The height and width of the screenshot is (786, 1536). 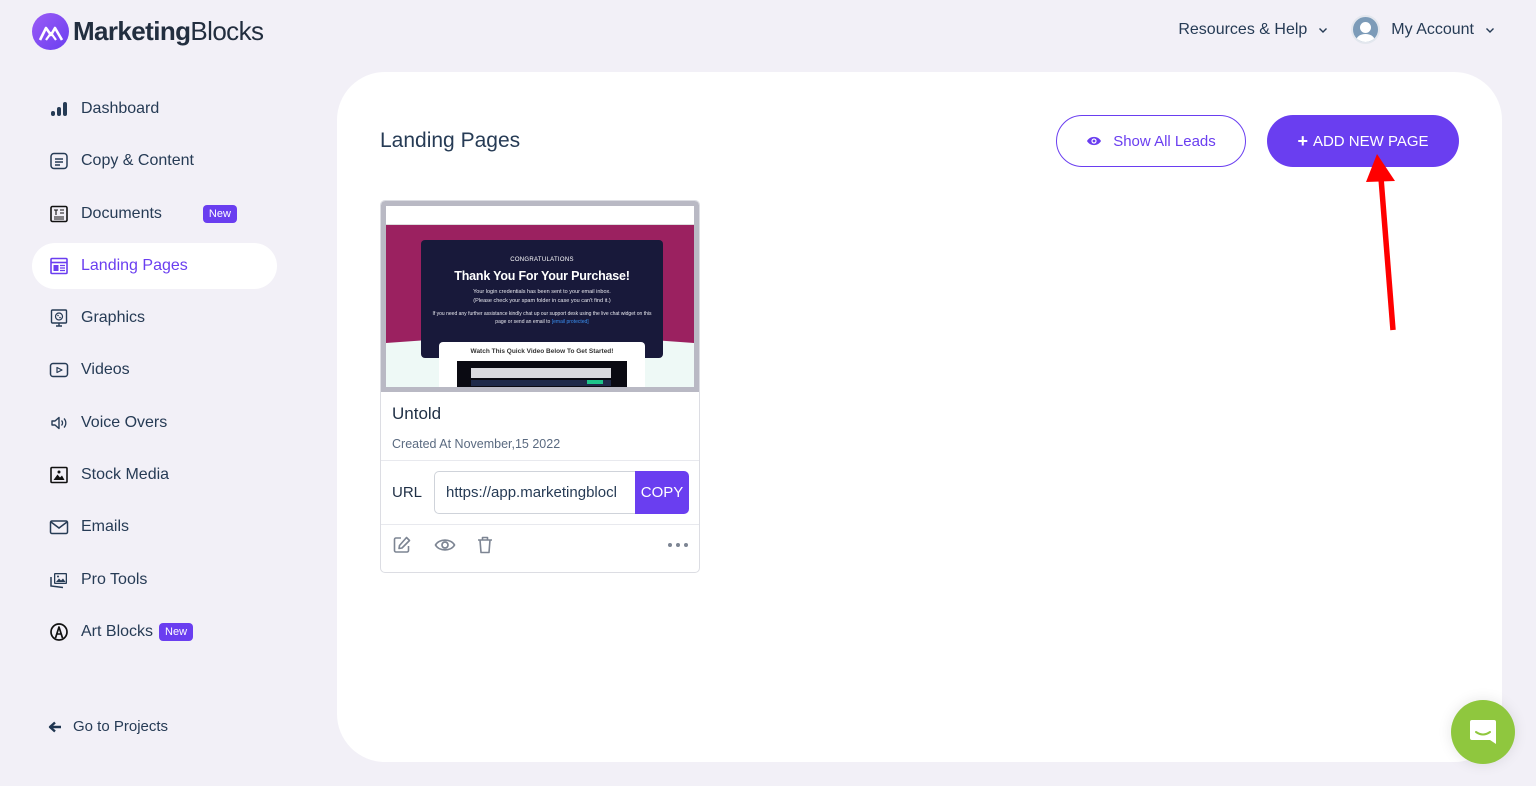 What do you see at coordinates (59, 423) in the screenshot?
I see `speaker-icon` at bounding box center [59, 423].